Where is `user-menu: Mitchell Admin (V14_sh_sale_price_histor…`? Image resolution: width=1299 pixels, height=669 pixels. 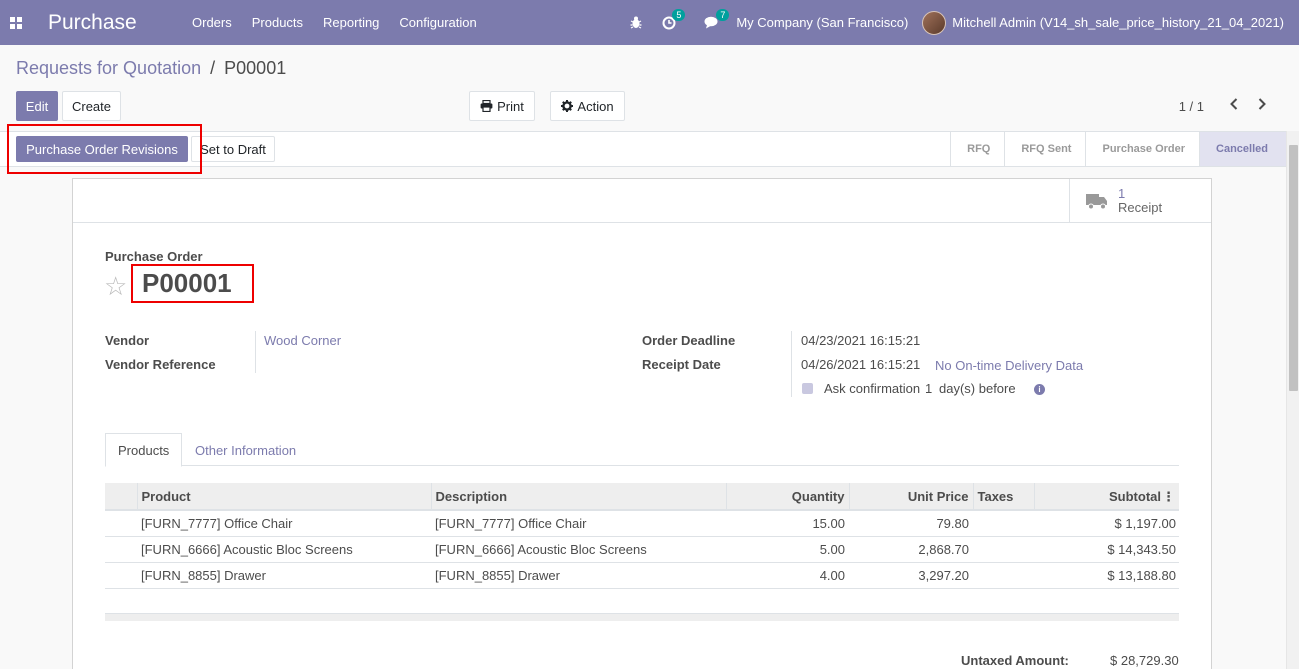
user-menu: Mitchell Admin (V14_sh_sale_price_histor… is located at coordinates (1118, 22).